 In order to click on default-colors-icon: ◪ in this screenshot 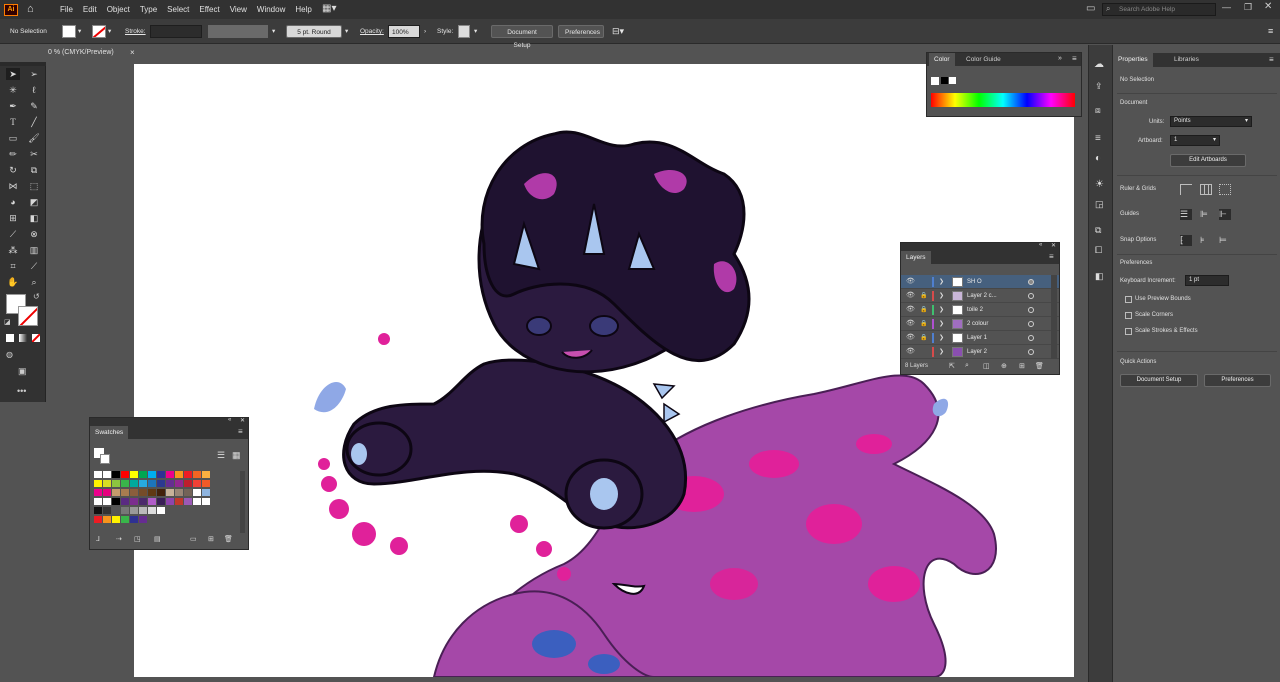, I will do `click(7, 322)`.